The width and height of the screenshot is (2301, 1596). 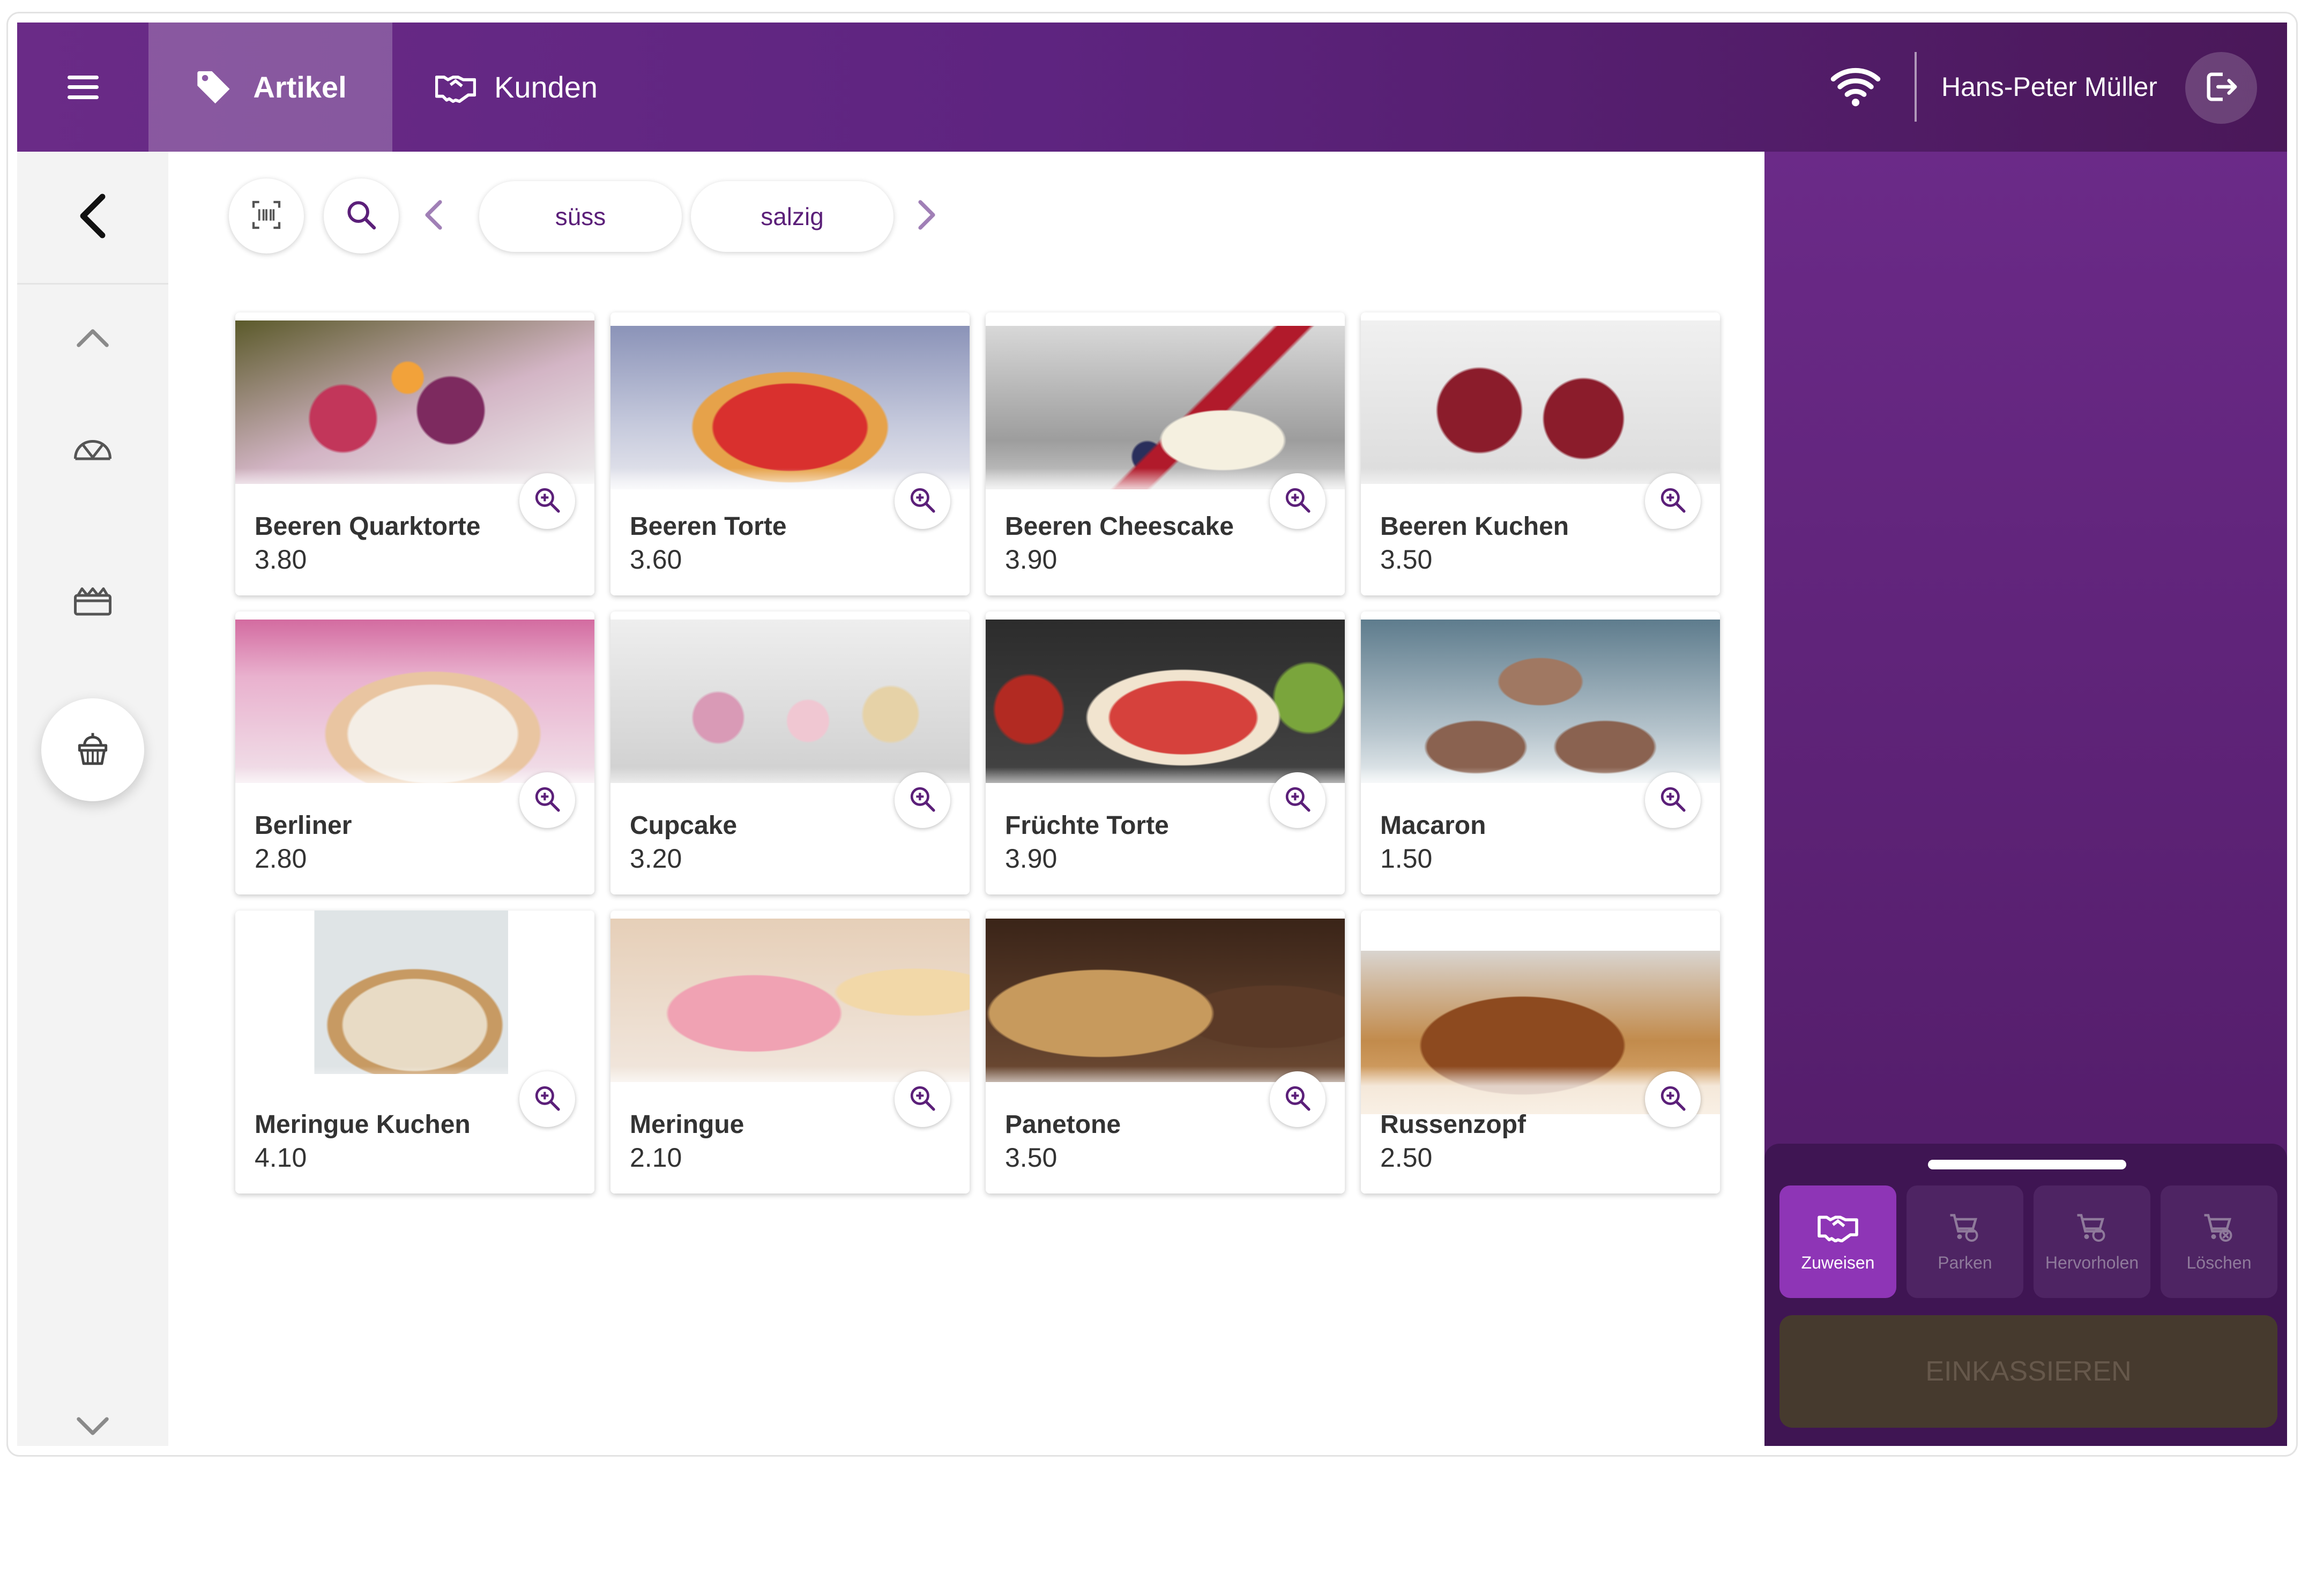 I want to click on tab-kunden: Kunden, so click(x=531, y=87).